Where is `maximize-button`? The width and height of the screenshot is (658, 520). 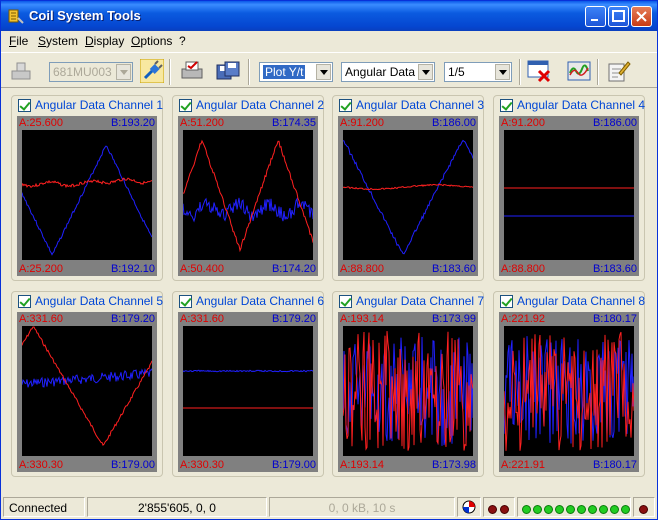 maximize-button is located at coordinates (618, 16).